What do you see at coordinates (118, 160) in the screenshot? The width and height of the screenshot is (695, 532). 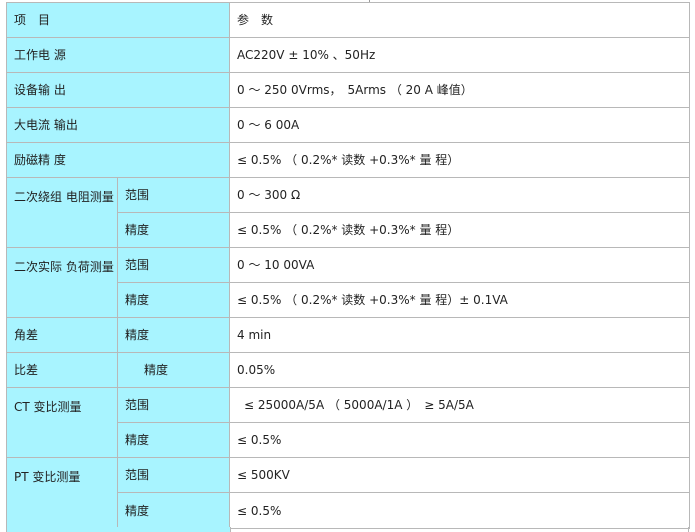 I see `excitation-label: 励磁精 度` at bounding box center [118, 160].